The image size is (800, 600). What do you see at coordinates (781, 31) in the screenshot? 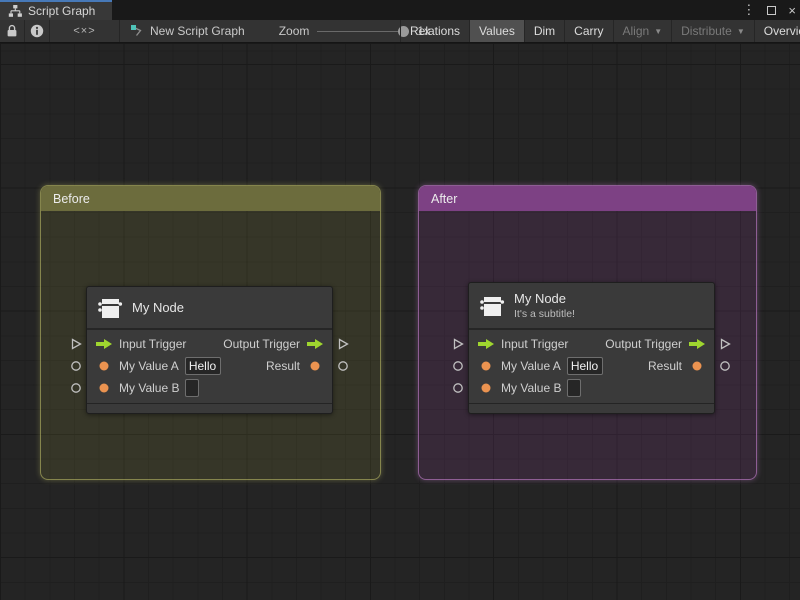
I see `overview-label: Overview` at bounding box center [781, 31].